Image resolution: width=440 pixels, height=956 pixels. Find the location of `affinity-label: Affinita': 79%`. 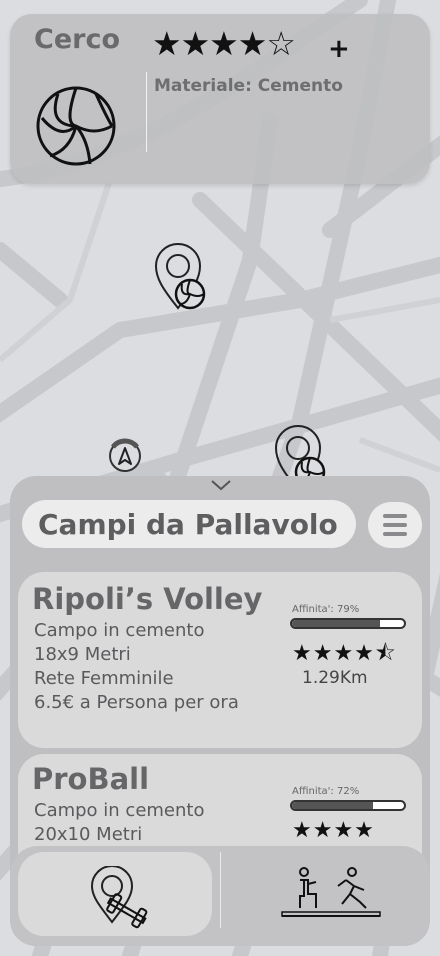

affinity-label: Affinita': 79% is located at coordinates (326, 609).